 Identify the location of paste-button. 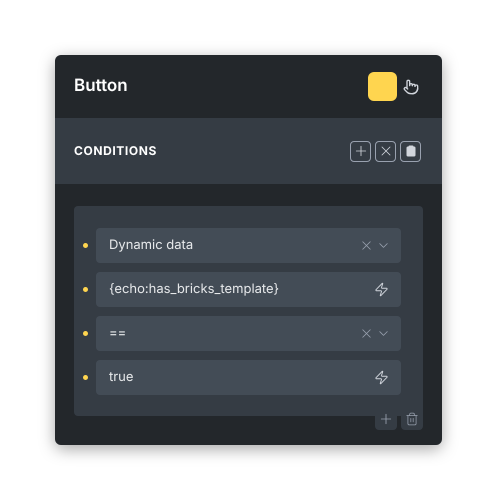
(410, 151).